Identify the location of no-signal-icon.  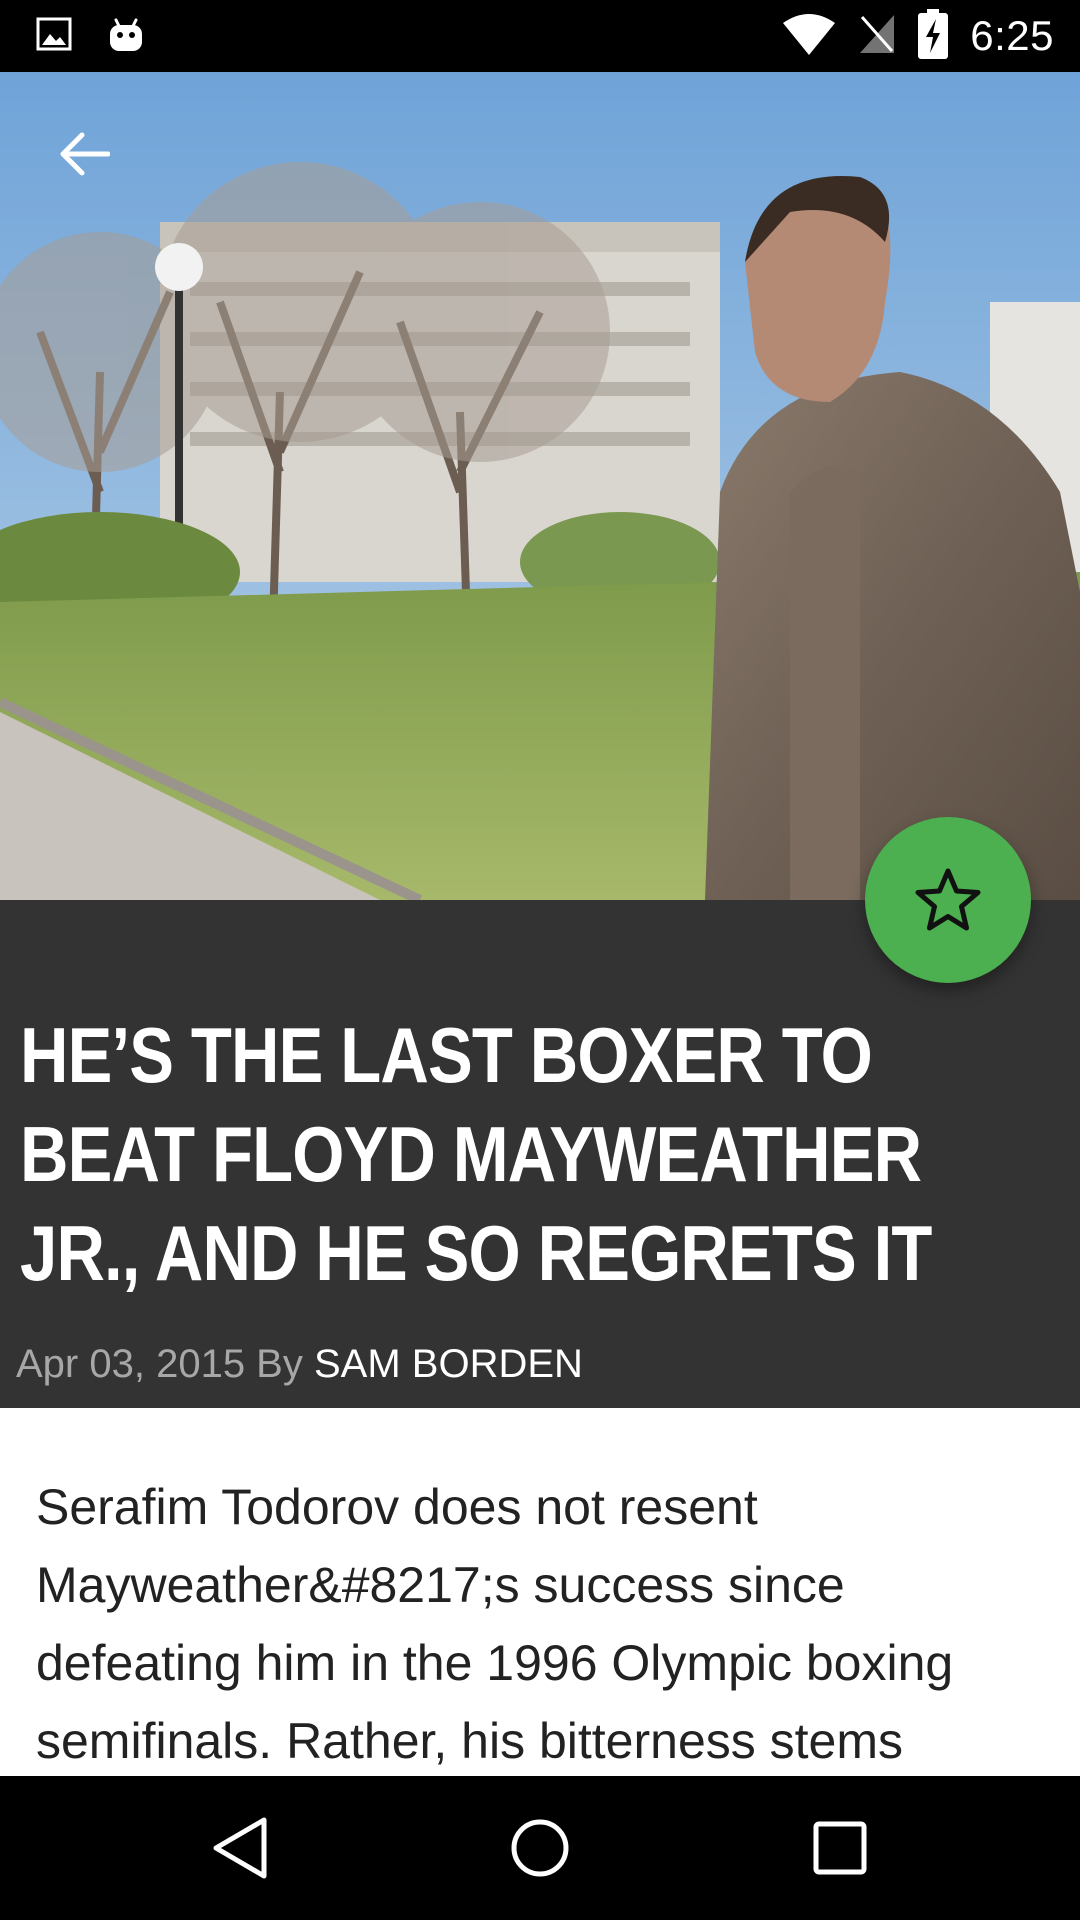
(877, 36).